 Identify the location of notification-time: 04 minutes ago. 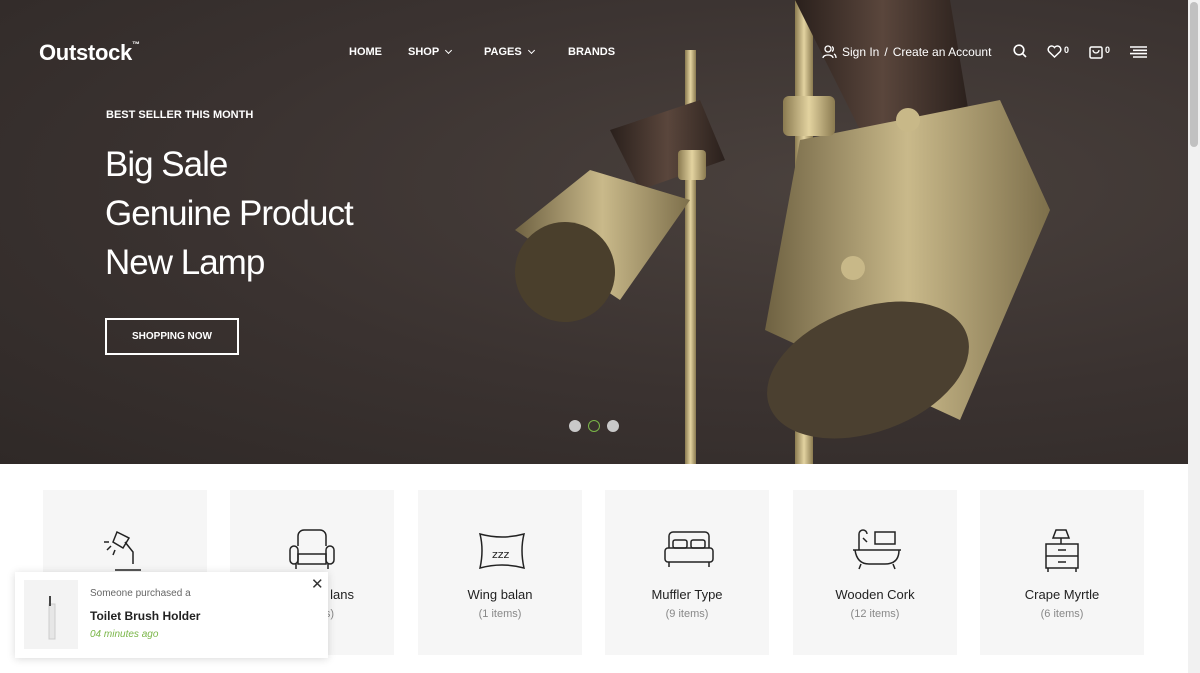
(124, 634).